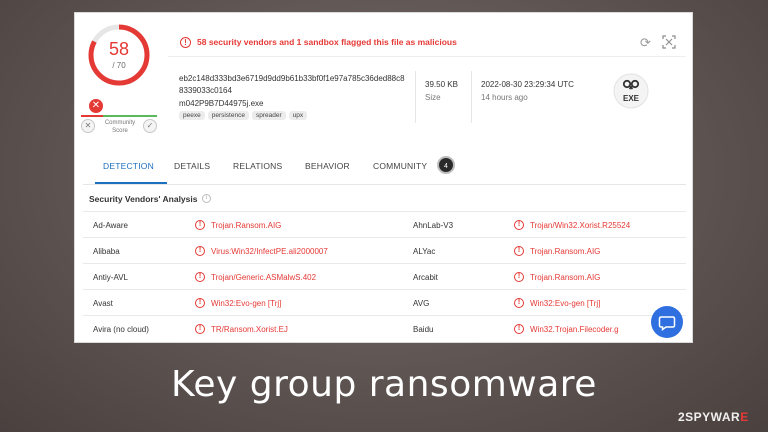  I want to click on tab-relations: RELATIONS, so click(257, 166).